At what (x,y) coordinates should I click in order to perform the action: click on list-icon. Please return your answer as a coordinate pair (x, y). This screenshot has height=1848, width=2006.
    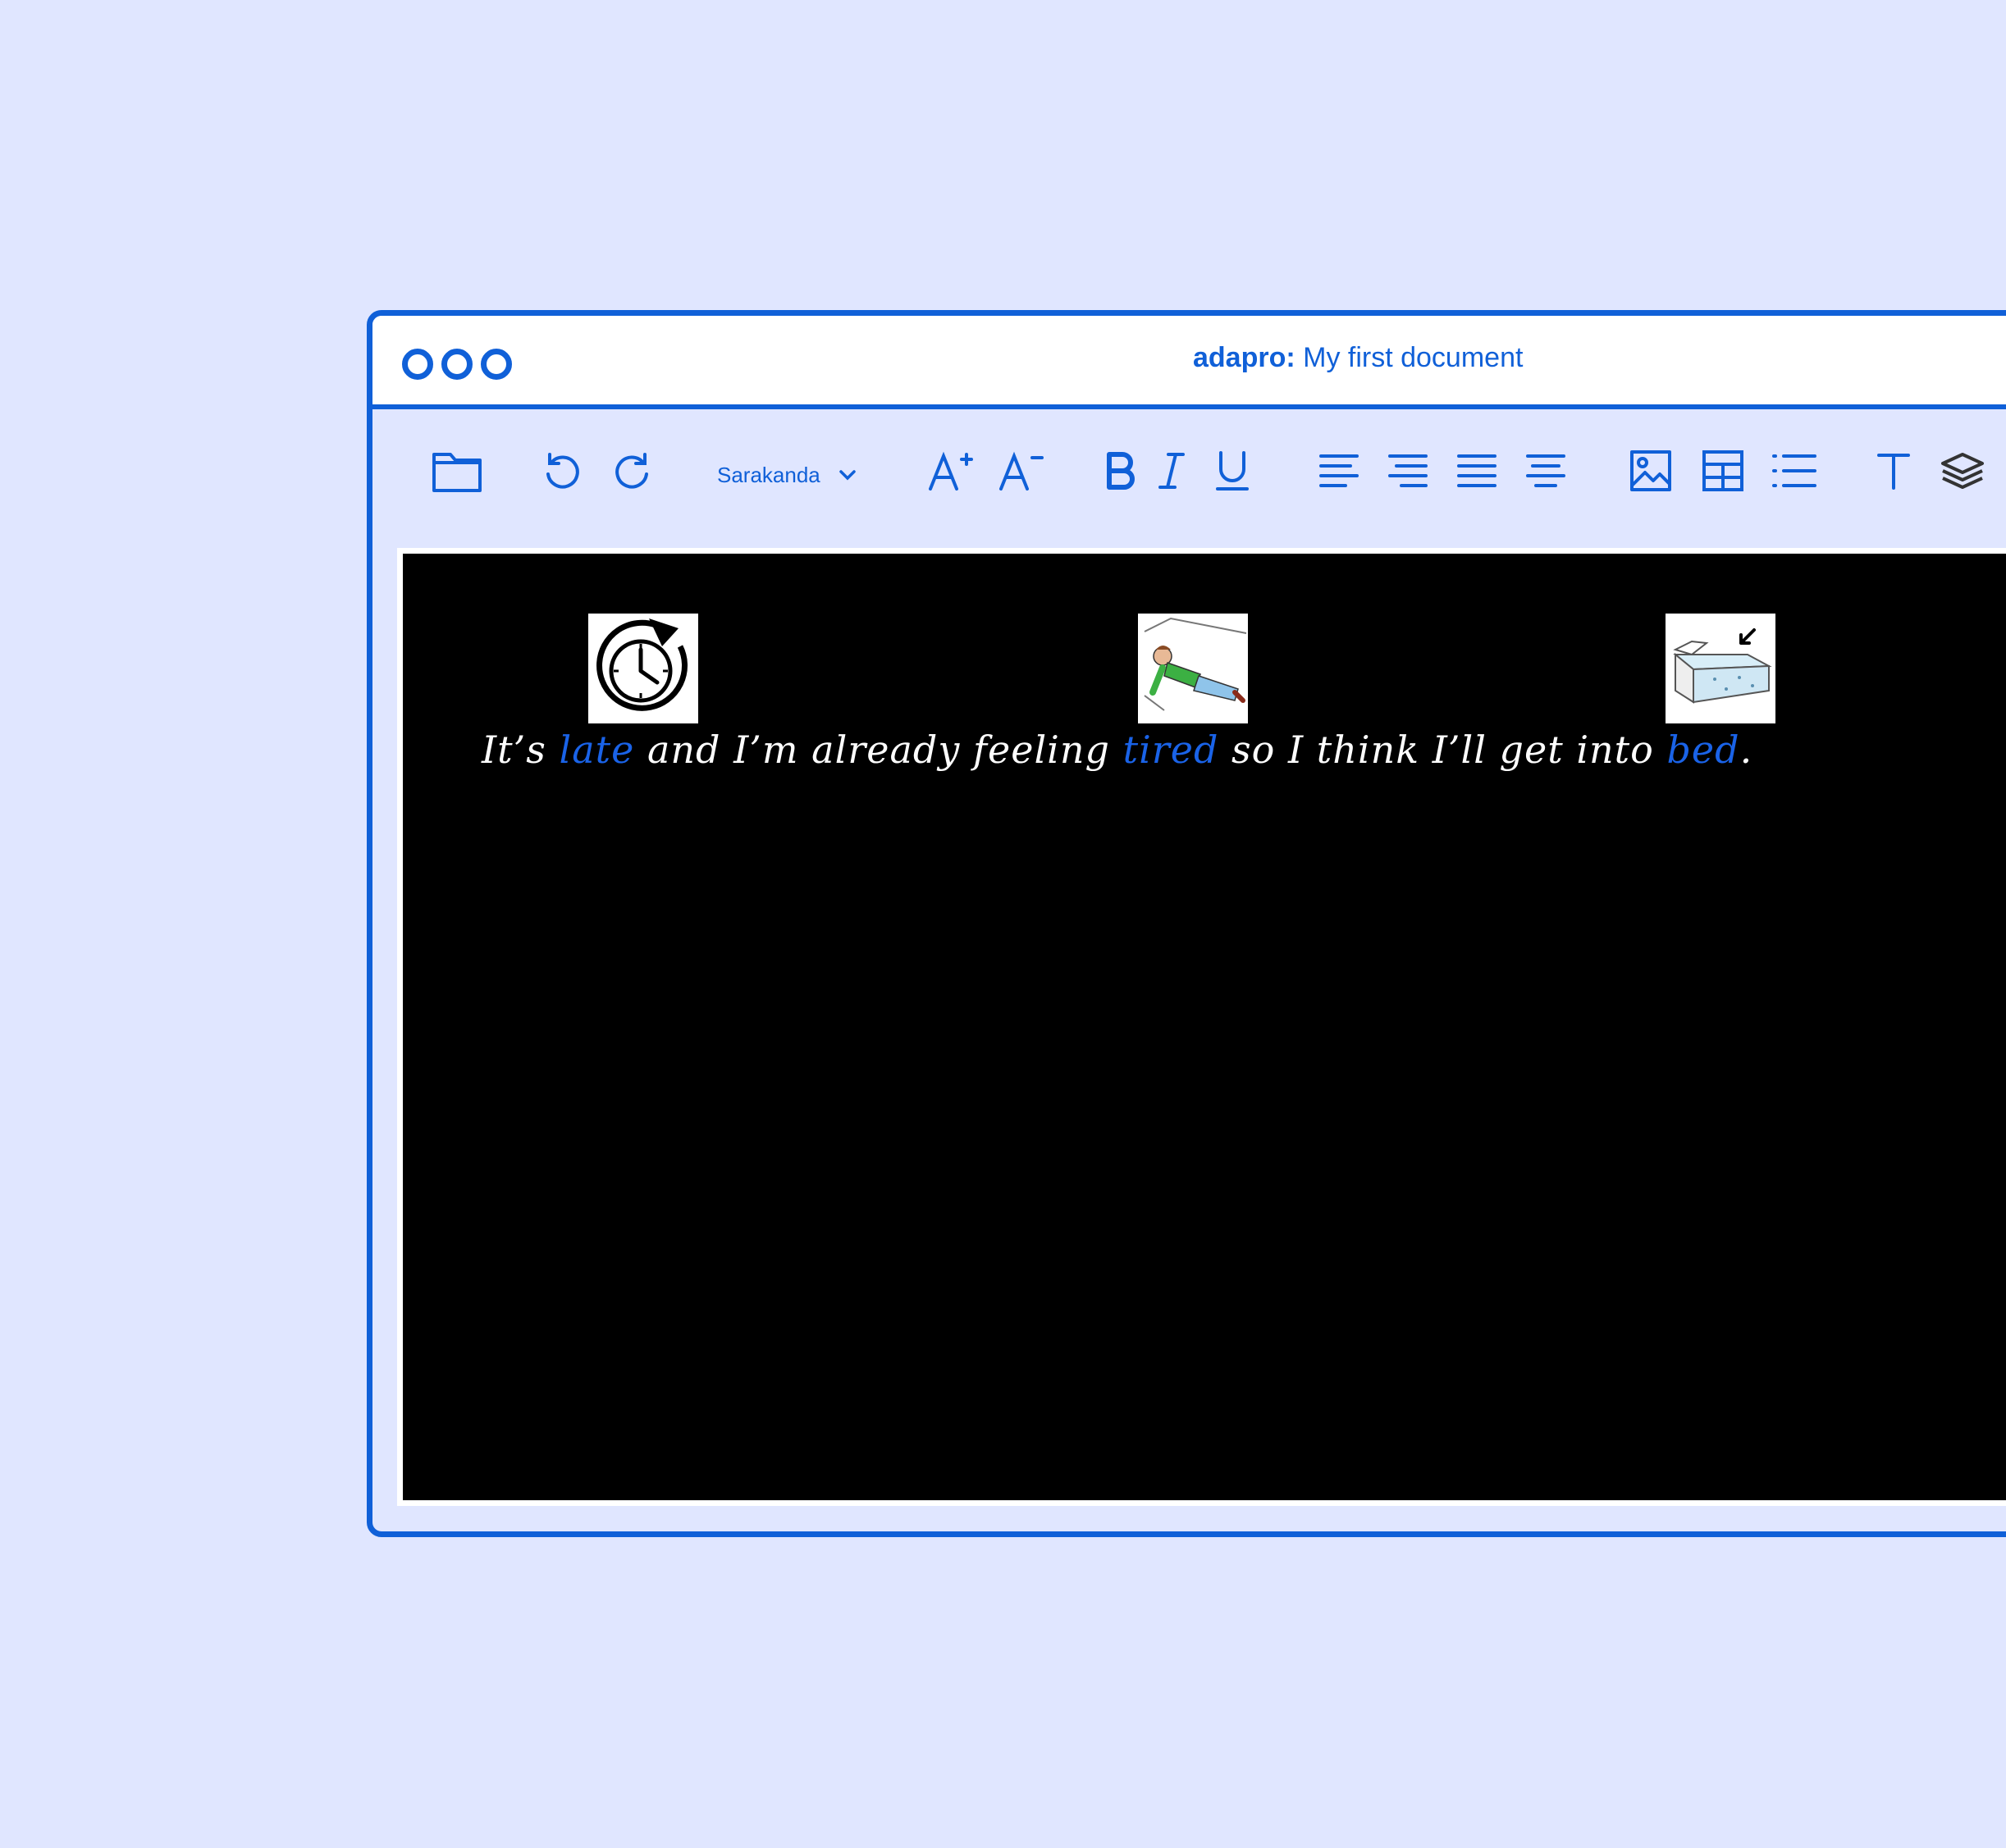
    Looking at the image, I should click on (1794, 470).